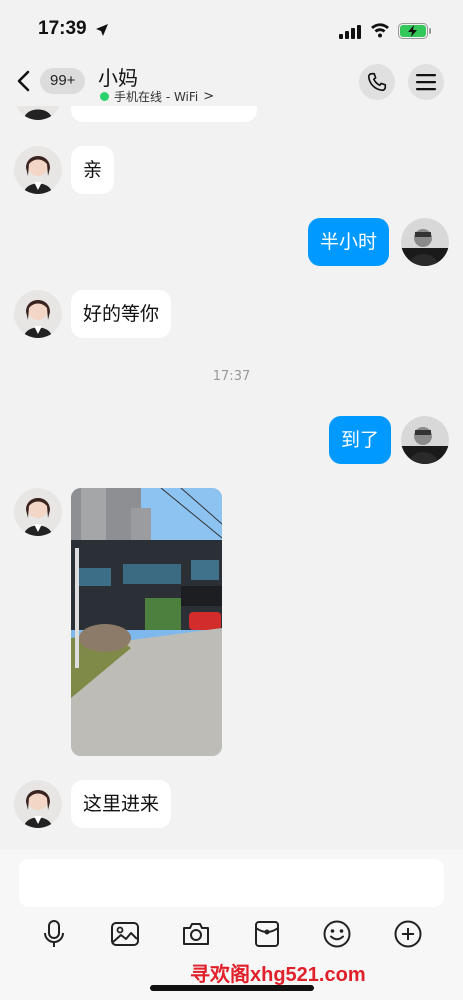 The height and width of the screenshot is (1000, 463). What do you see at coordinates (146, 622) in the screenshot?
I see `photo-message` at bounding box center [146, 622].